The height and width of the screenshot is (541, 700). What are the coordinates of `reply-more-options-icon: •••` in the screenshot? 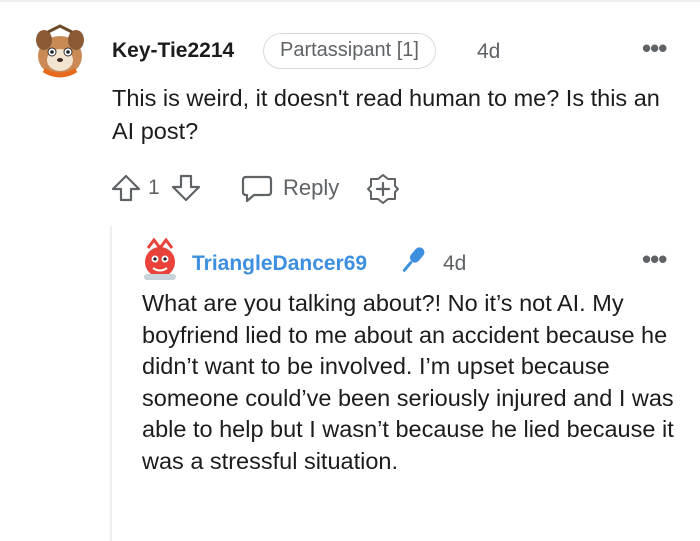 It's located at (654, 259).